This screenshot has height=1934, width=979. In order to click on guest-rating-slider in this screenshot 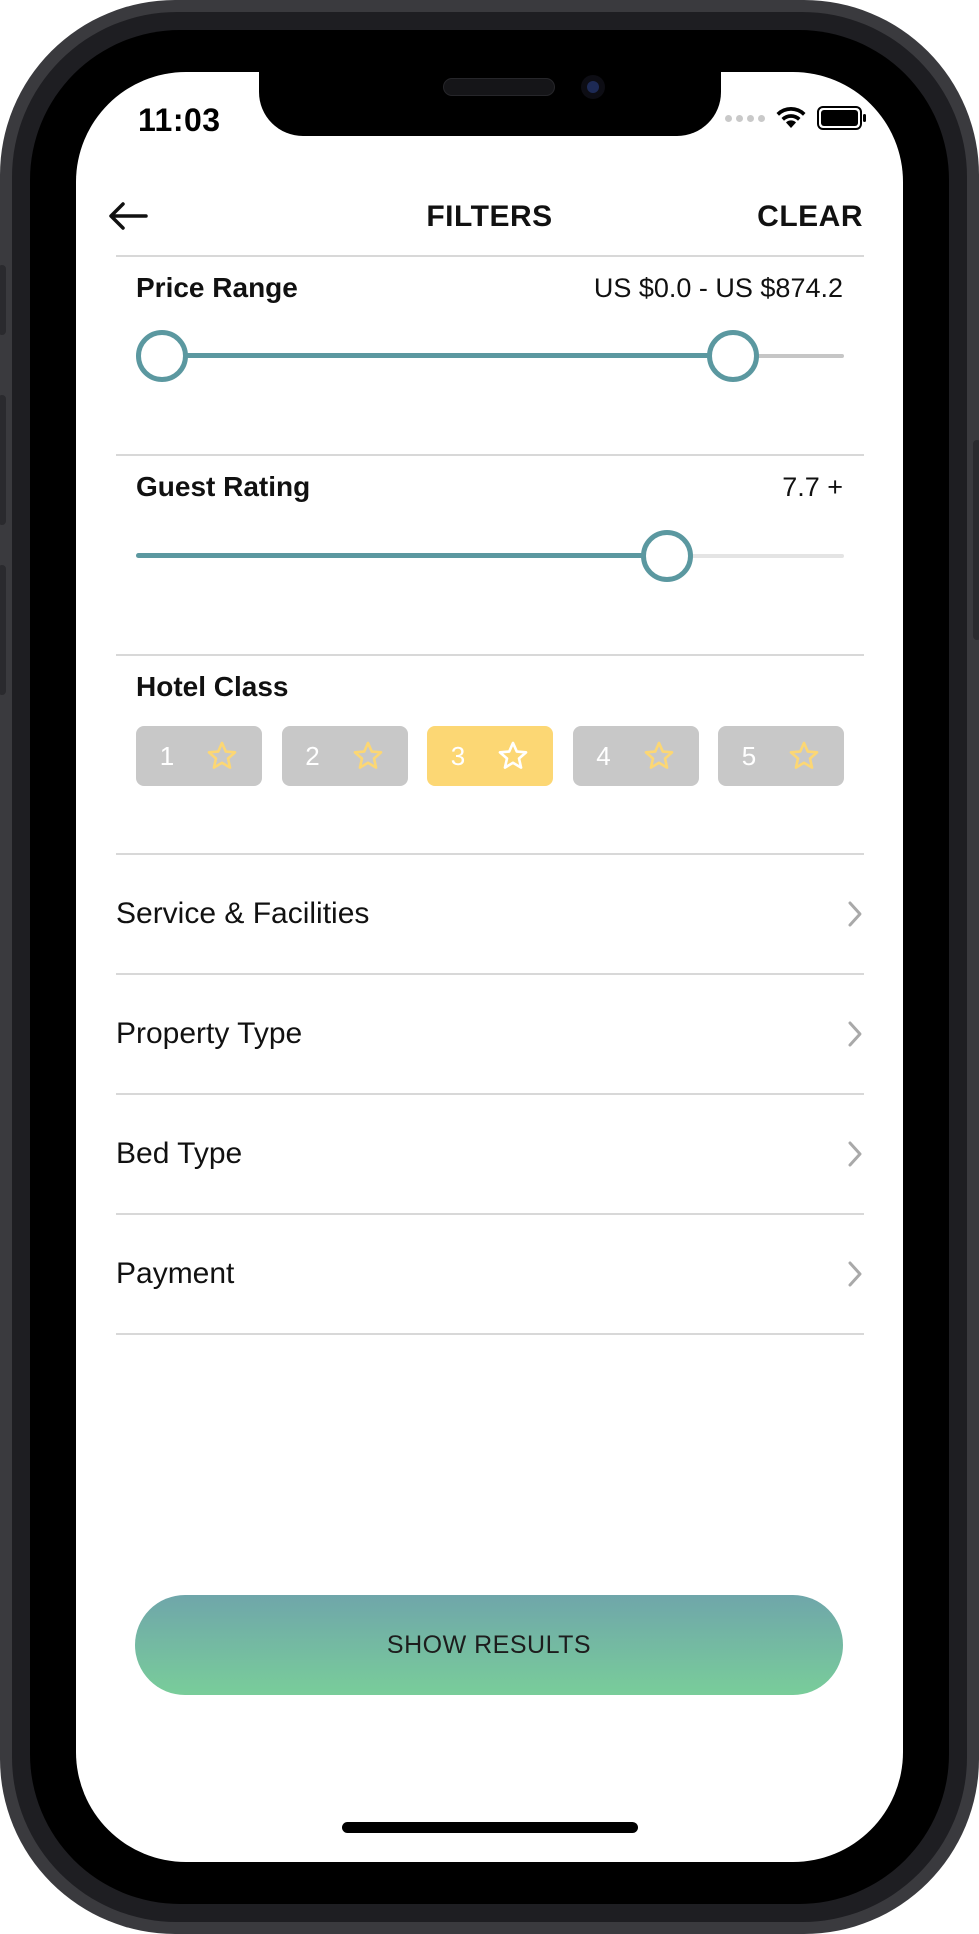, I will do `click(490, 556)`.